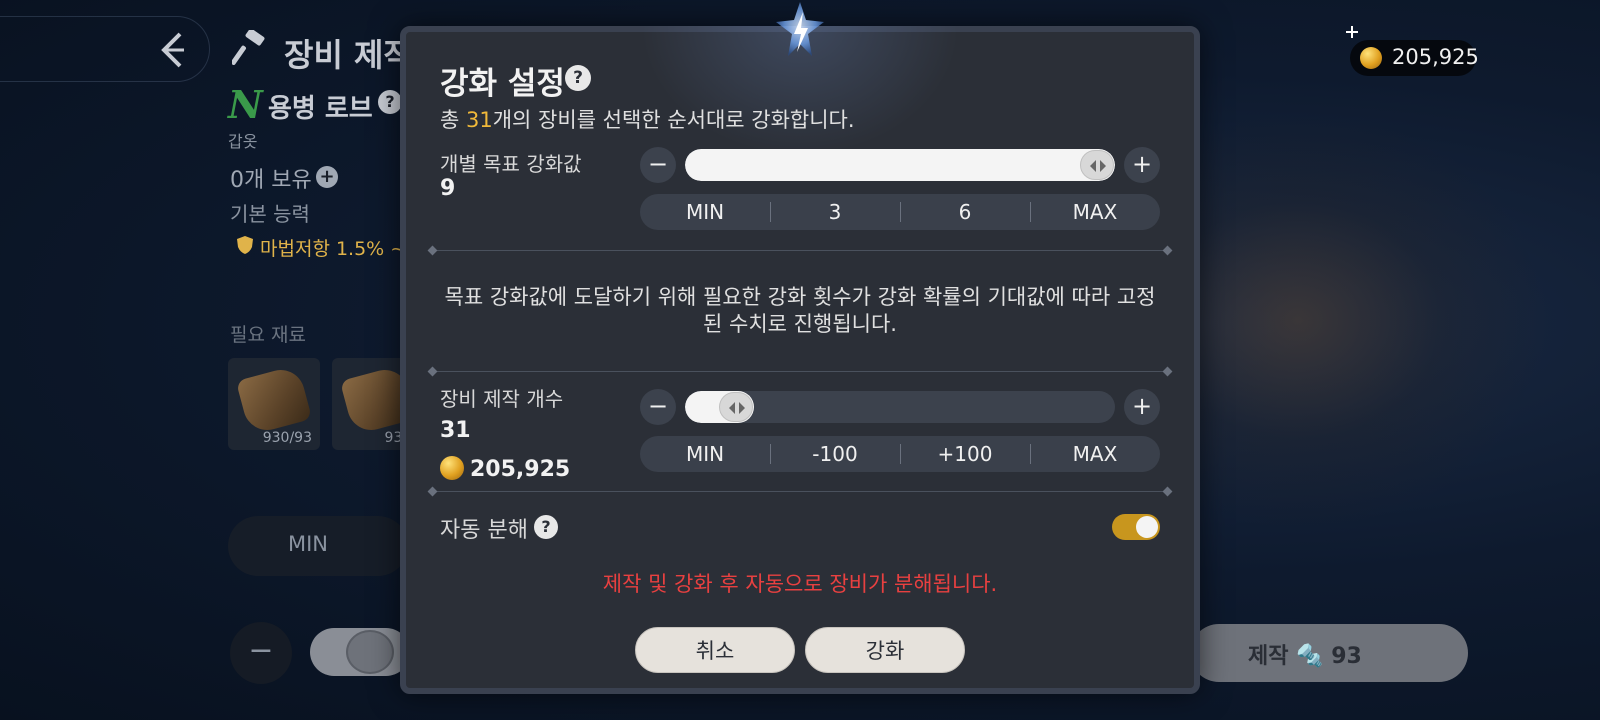 The image size is (1600, 720). Describe the element at coordinates (511, 164) in the screenshot. I see `target-level-label: 개별 목표 강화값` at that location.